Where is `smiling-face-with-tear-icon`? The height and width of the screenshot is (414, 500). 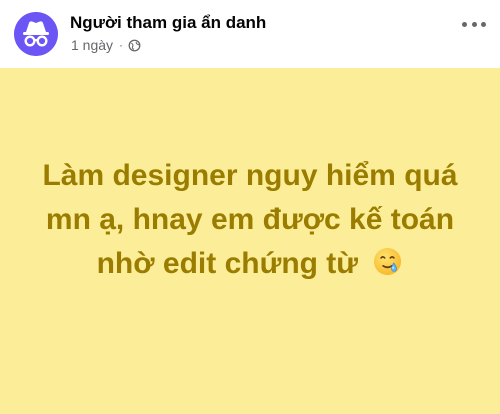
smiling-face-with-tear-icon is located at coordinates (388, 261).